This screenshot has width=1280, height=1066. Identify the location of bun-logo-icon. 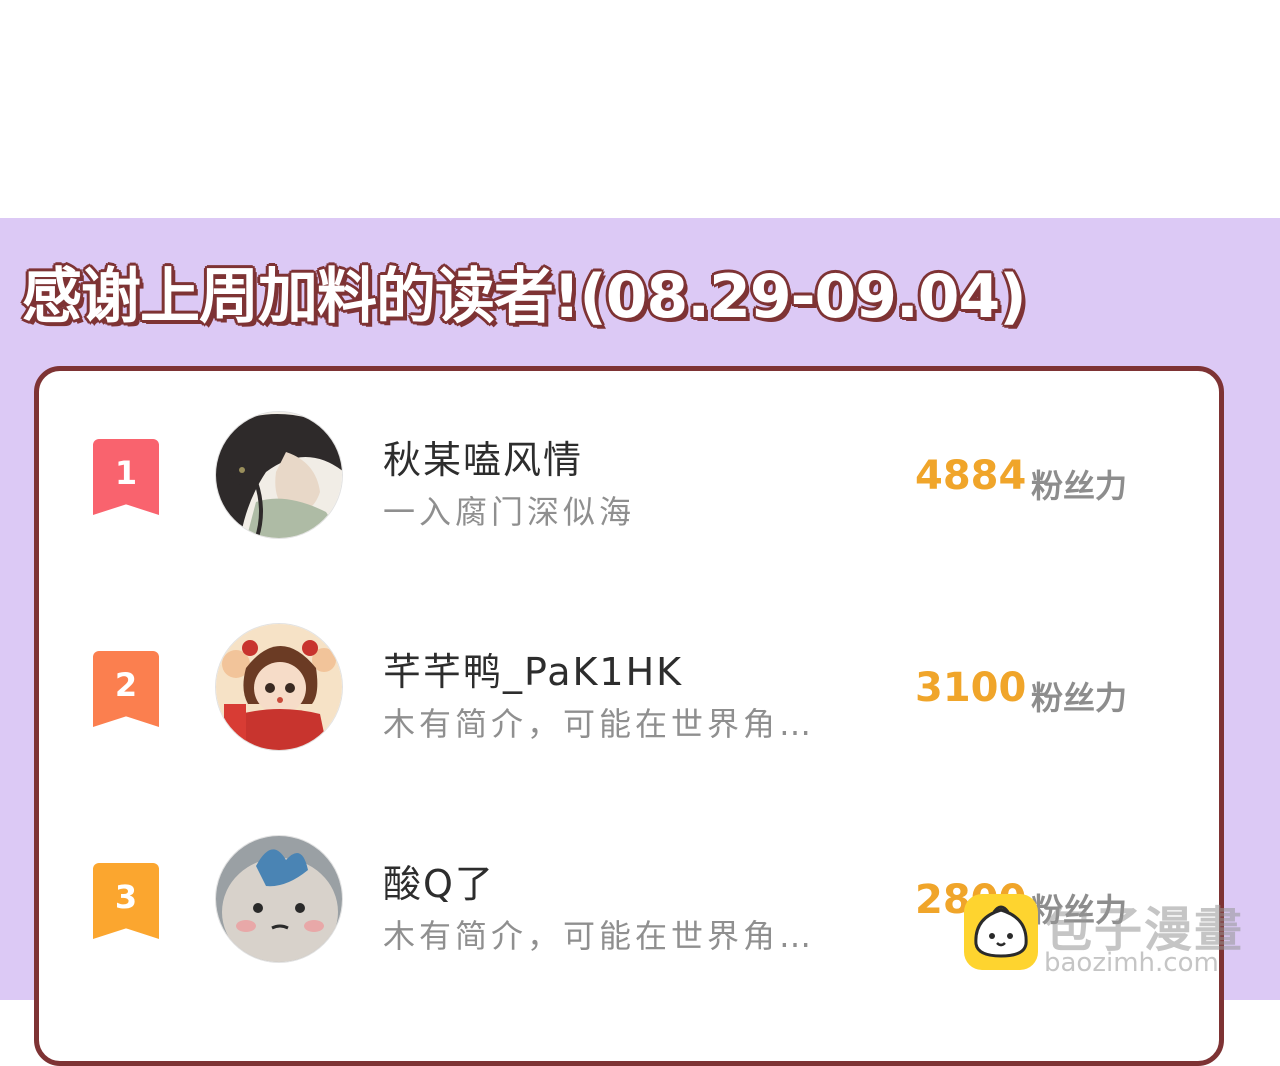
(1001, 932).